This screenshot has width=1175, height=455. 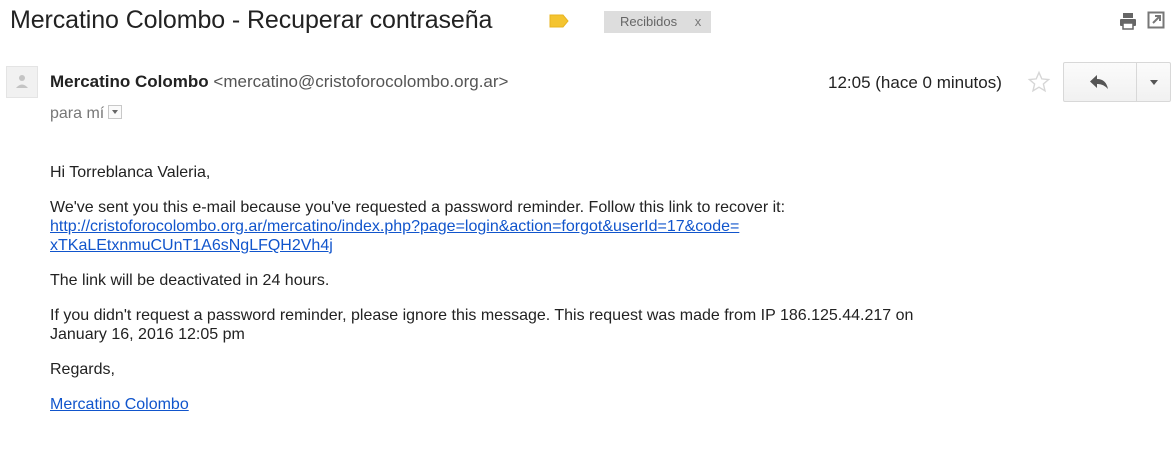 I want to click on label-tag-icon, so click(x=559, y=21).